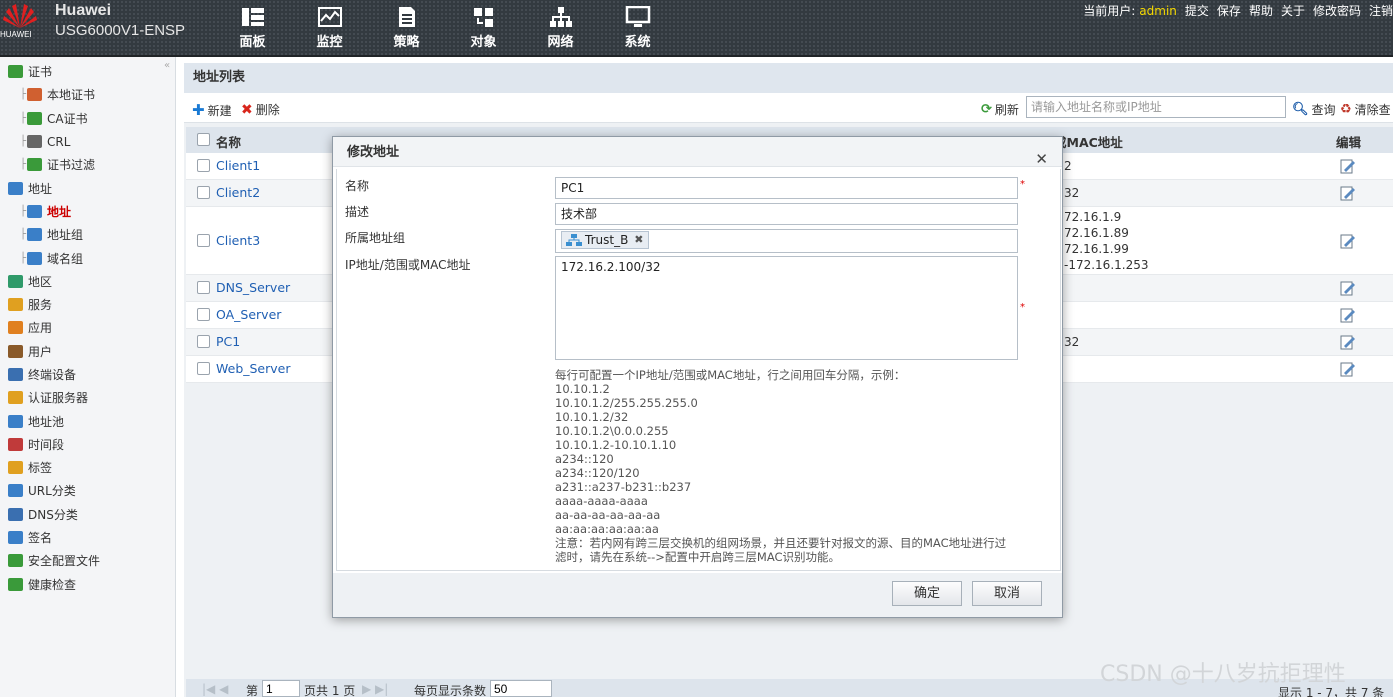 The width and height of the screenshot is (1393, 697). I want to click on nav-dashboard-label: 面板, so click(252, 42).